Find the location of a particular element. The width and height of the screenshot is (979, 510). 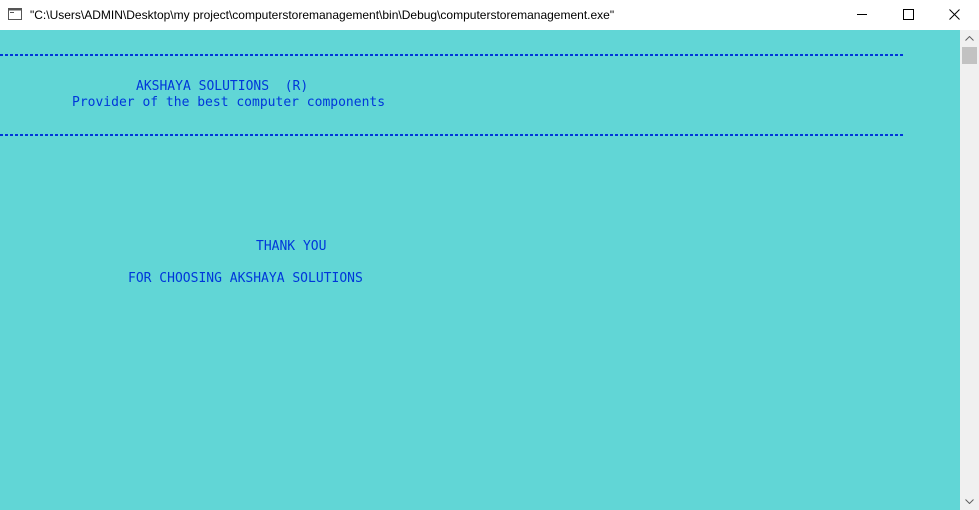

scroll-up-arrow-icon is located at coordinates (969, 38).